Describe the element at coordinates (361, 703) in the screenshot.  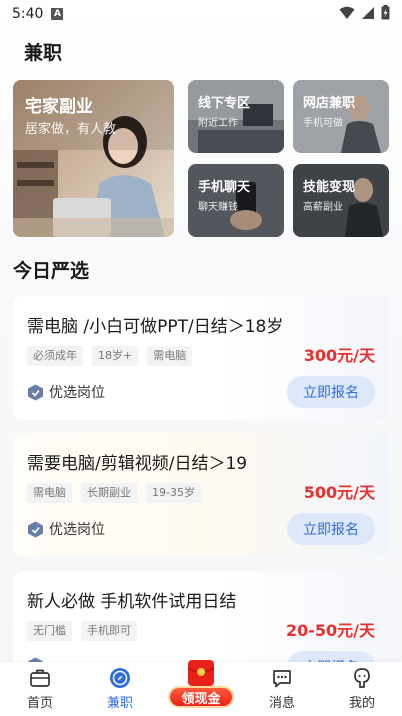
I see `tab-label: 我的` at that location.